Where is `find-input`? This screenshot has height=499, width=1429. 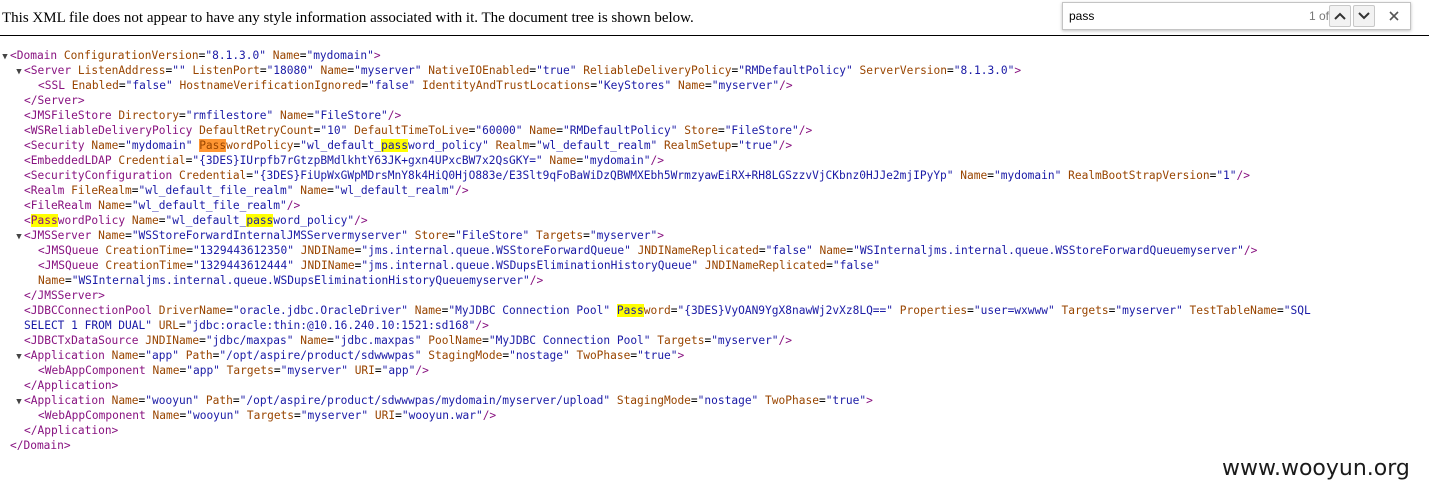
find-input is located at coordinates (1179, 16).